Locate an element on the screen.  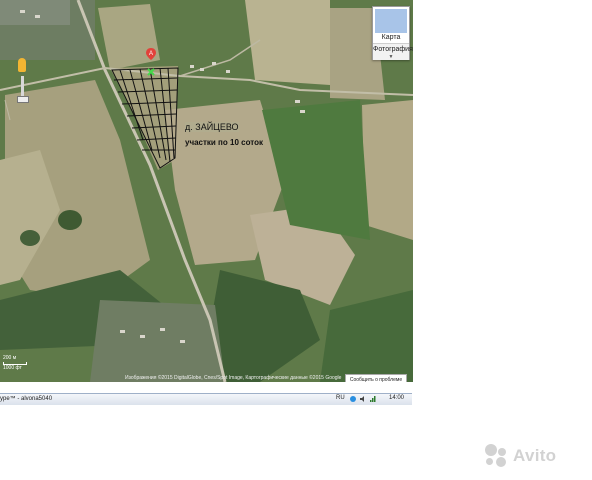
location-pin-icon: A is located at coordinates (151, 54).